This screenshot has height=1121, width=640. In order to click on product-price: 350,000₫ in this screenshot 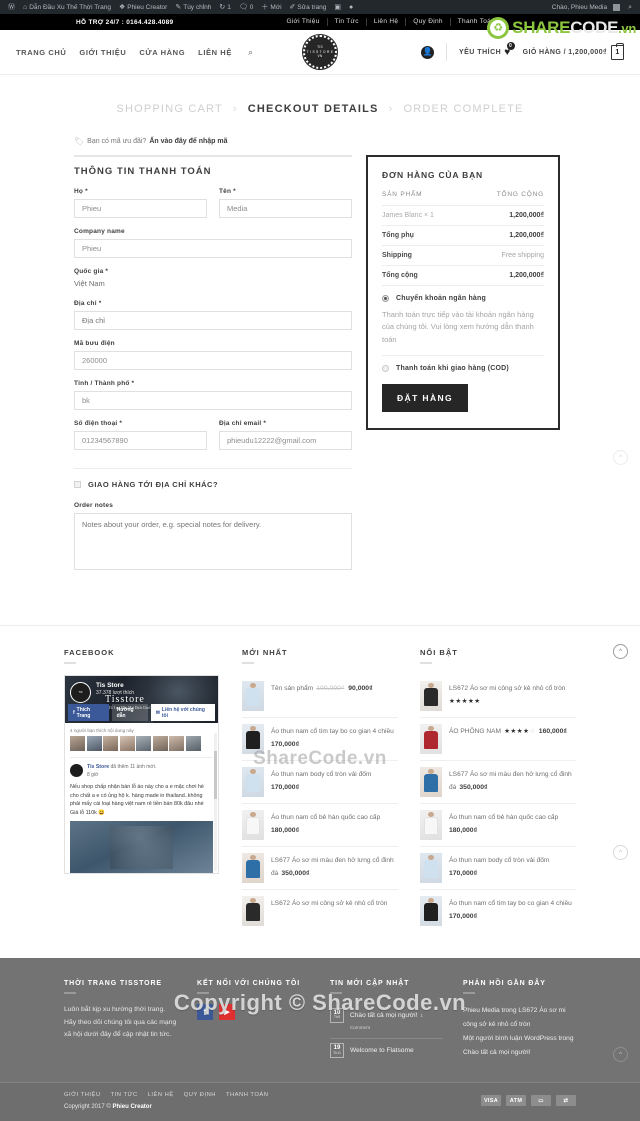, I will do `click(473, 787)`.